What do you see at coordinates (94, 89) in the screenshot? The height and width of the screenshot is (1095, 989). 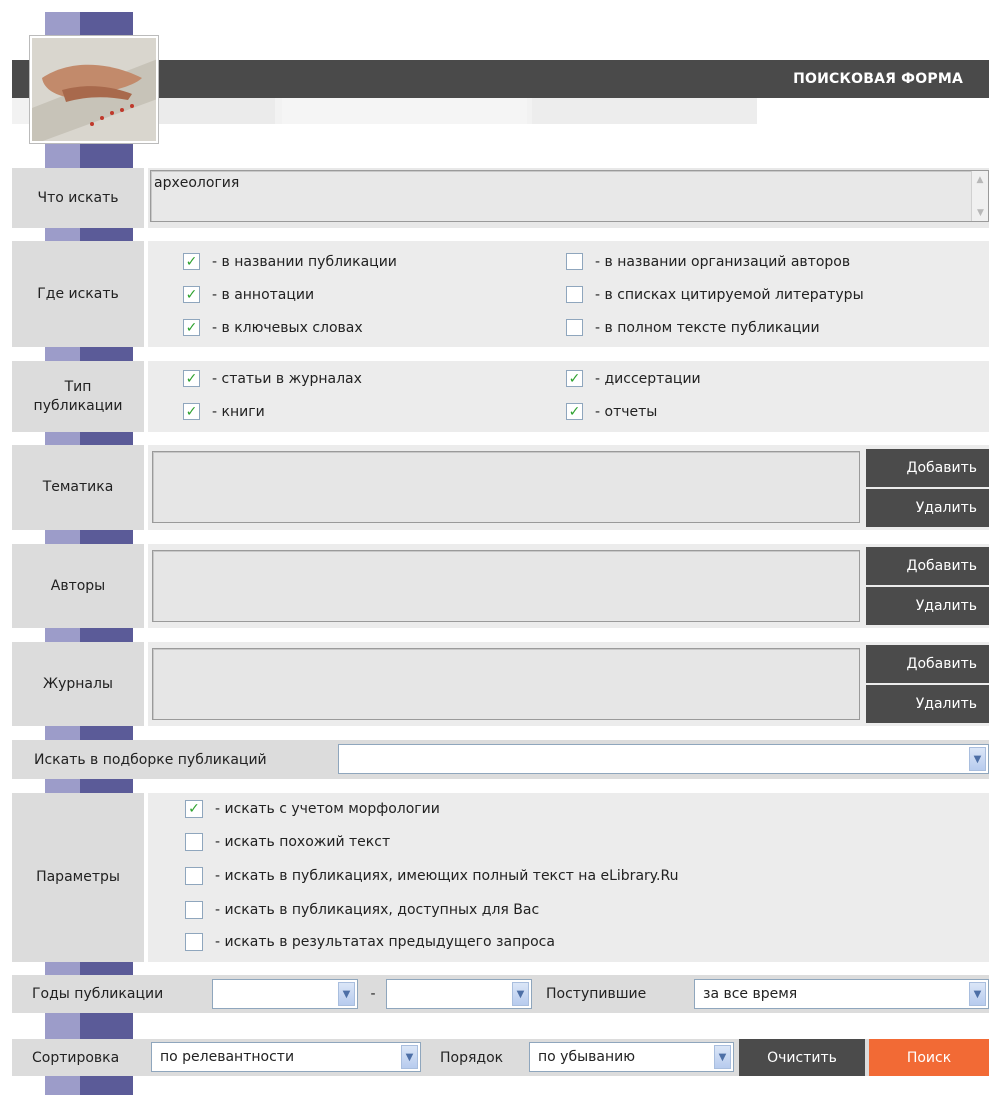 I see `header-photo` at bounding box center [94, 89].